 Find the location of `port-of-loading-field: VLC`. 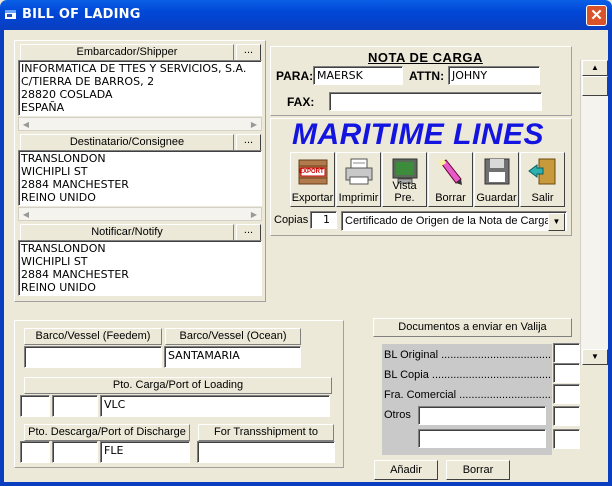

port-of-loading-field: VLC is located at coordinates (215, 406).